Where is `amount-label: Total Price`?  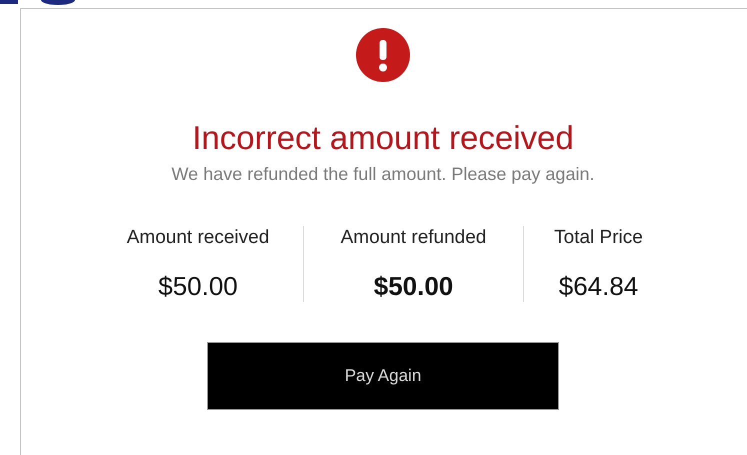
amount-label: Total Price is located at coordinates (598, 238).